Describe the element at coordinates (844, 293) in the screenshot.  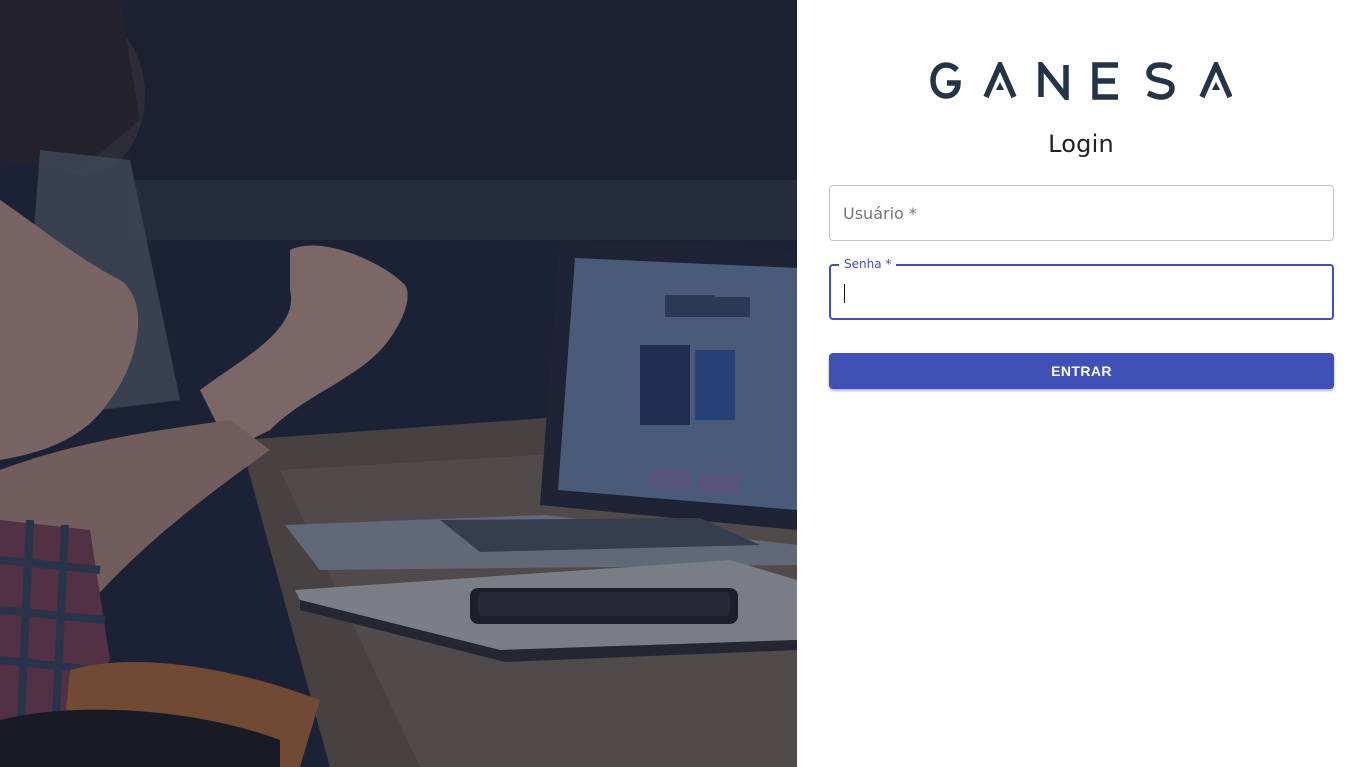
I see `text-cursor` at that location.